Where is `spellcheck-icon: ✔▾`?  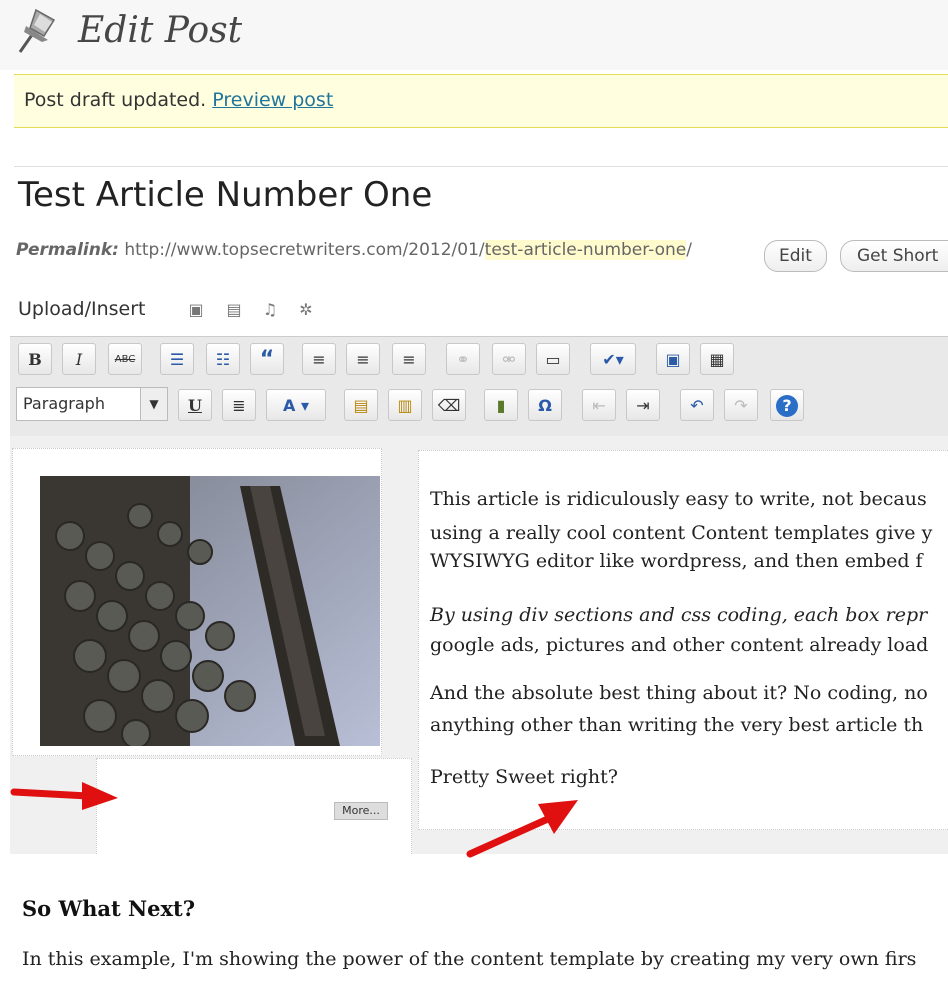
spellcheck-icon: ✔▾ is located at coordinates (613, 359).